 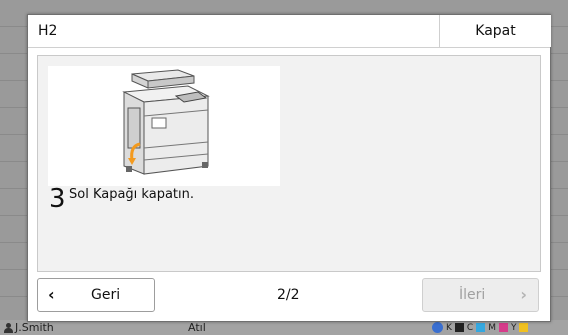 What do you see at coordinates (523, 294) in the screenshot?
I see `chevron-right-icon: ›` at bounding box center [523, 294].